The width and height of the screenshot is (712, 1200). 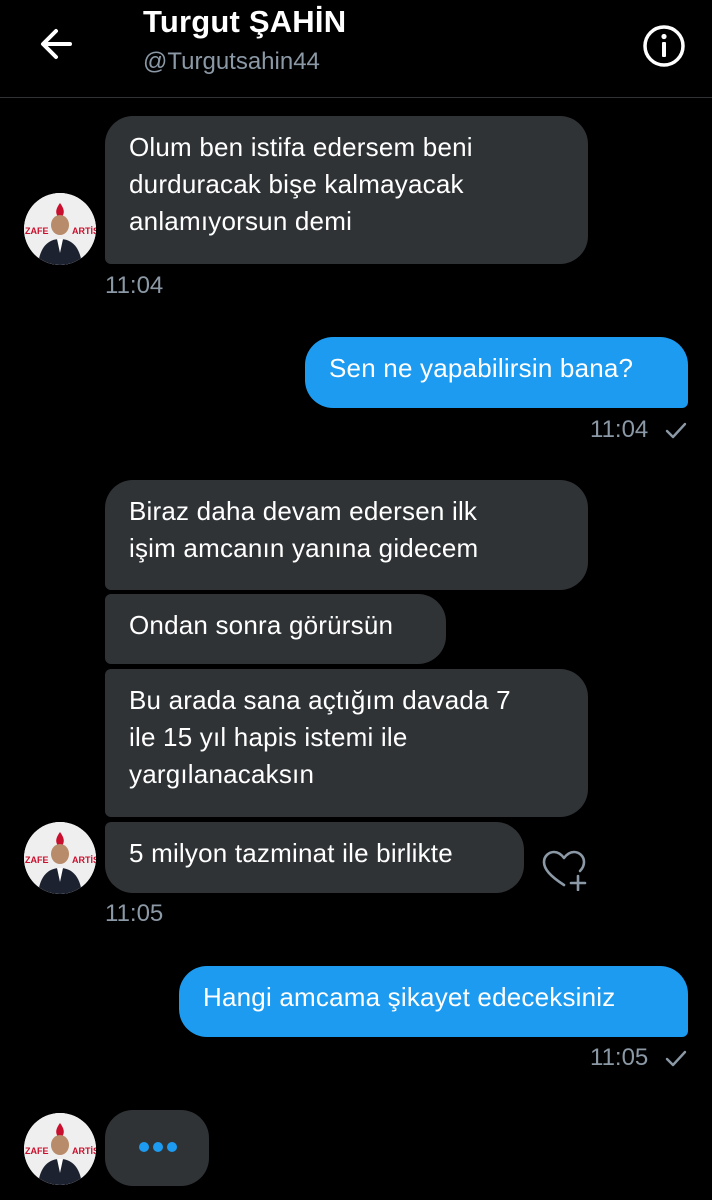 I want to click on message-bubble-incoming: 5 milyon tazminat ile birlikte, so click(x=314, y=857).